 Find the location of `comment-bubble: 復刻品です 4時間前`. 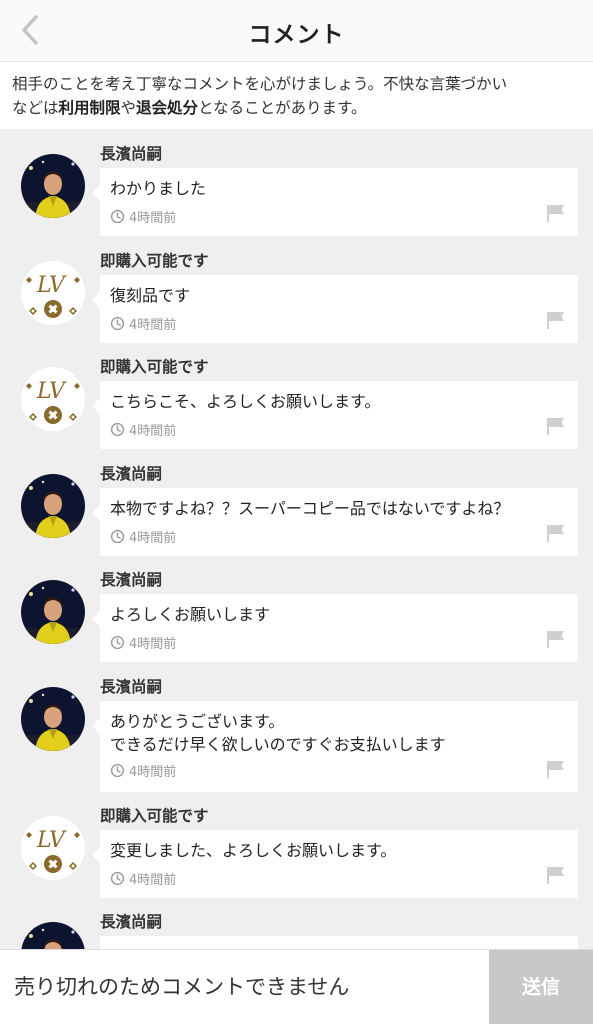

comment-bubble: 復刻品です 4時間前 is located at coordinates (335, 308).